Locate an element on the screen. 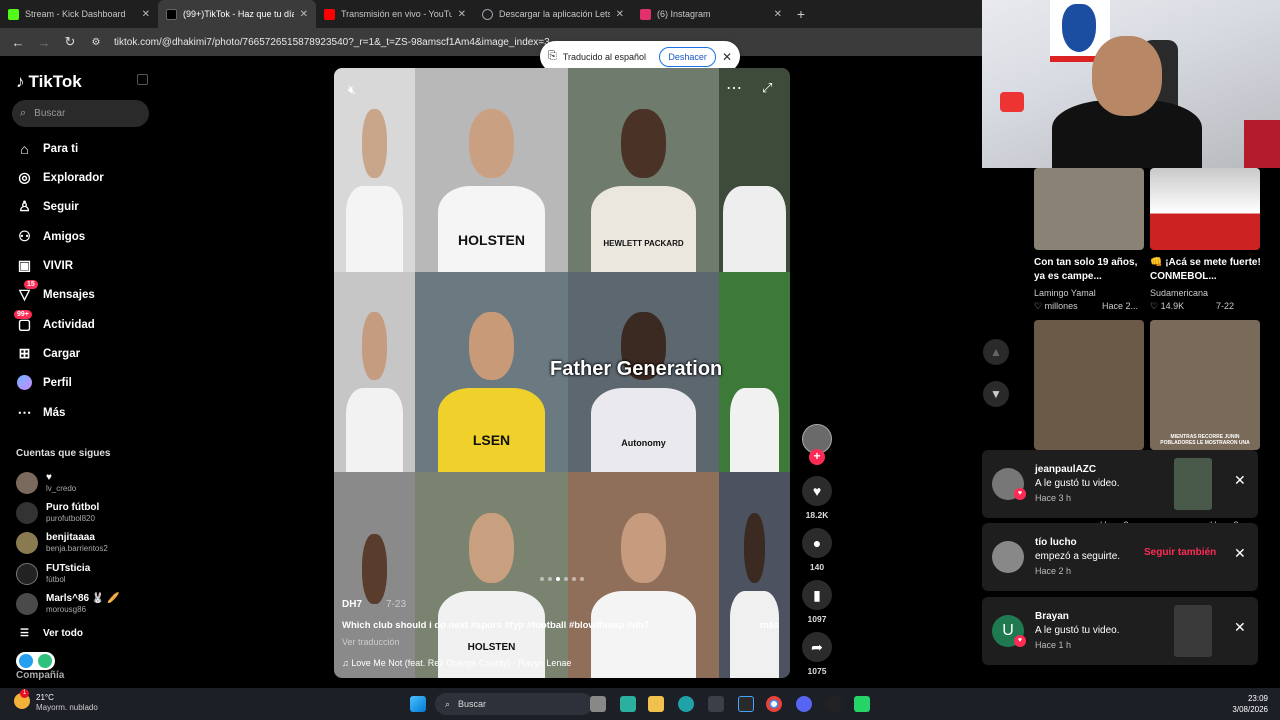 This screenshot has width=1280, height=720. tiktok-logo: ♪ TikTok is located at coordinates (49, 82).